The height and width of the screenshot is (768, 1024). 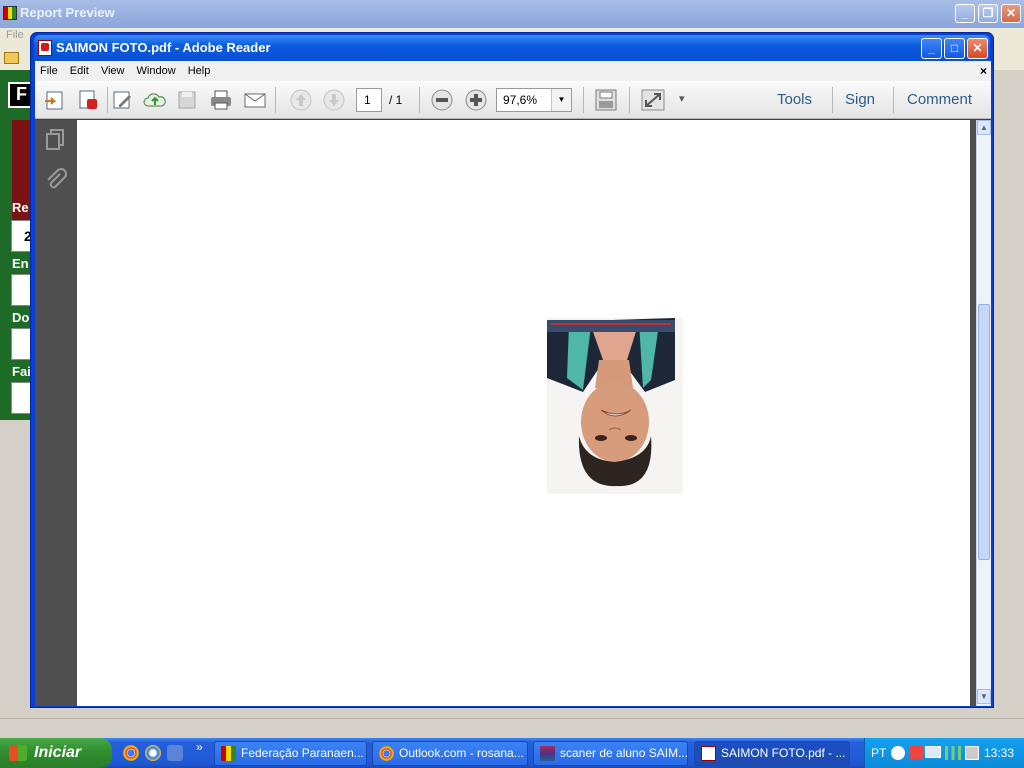 I want to click on menu-file: File, so click(x=49, y=71).